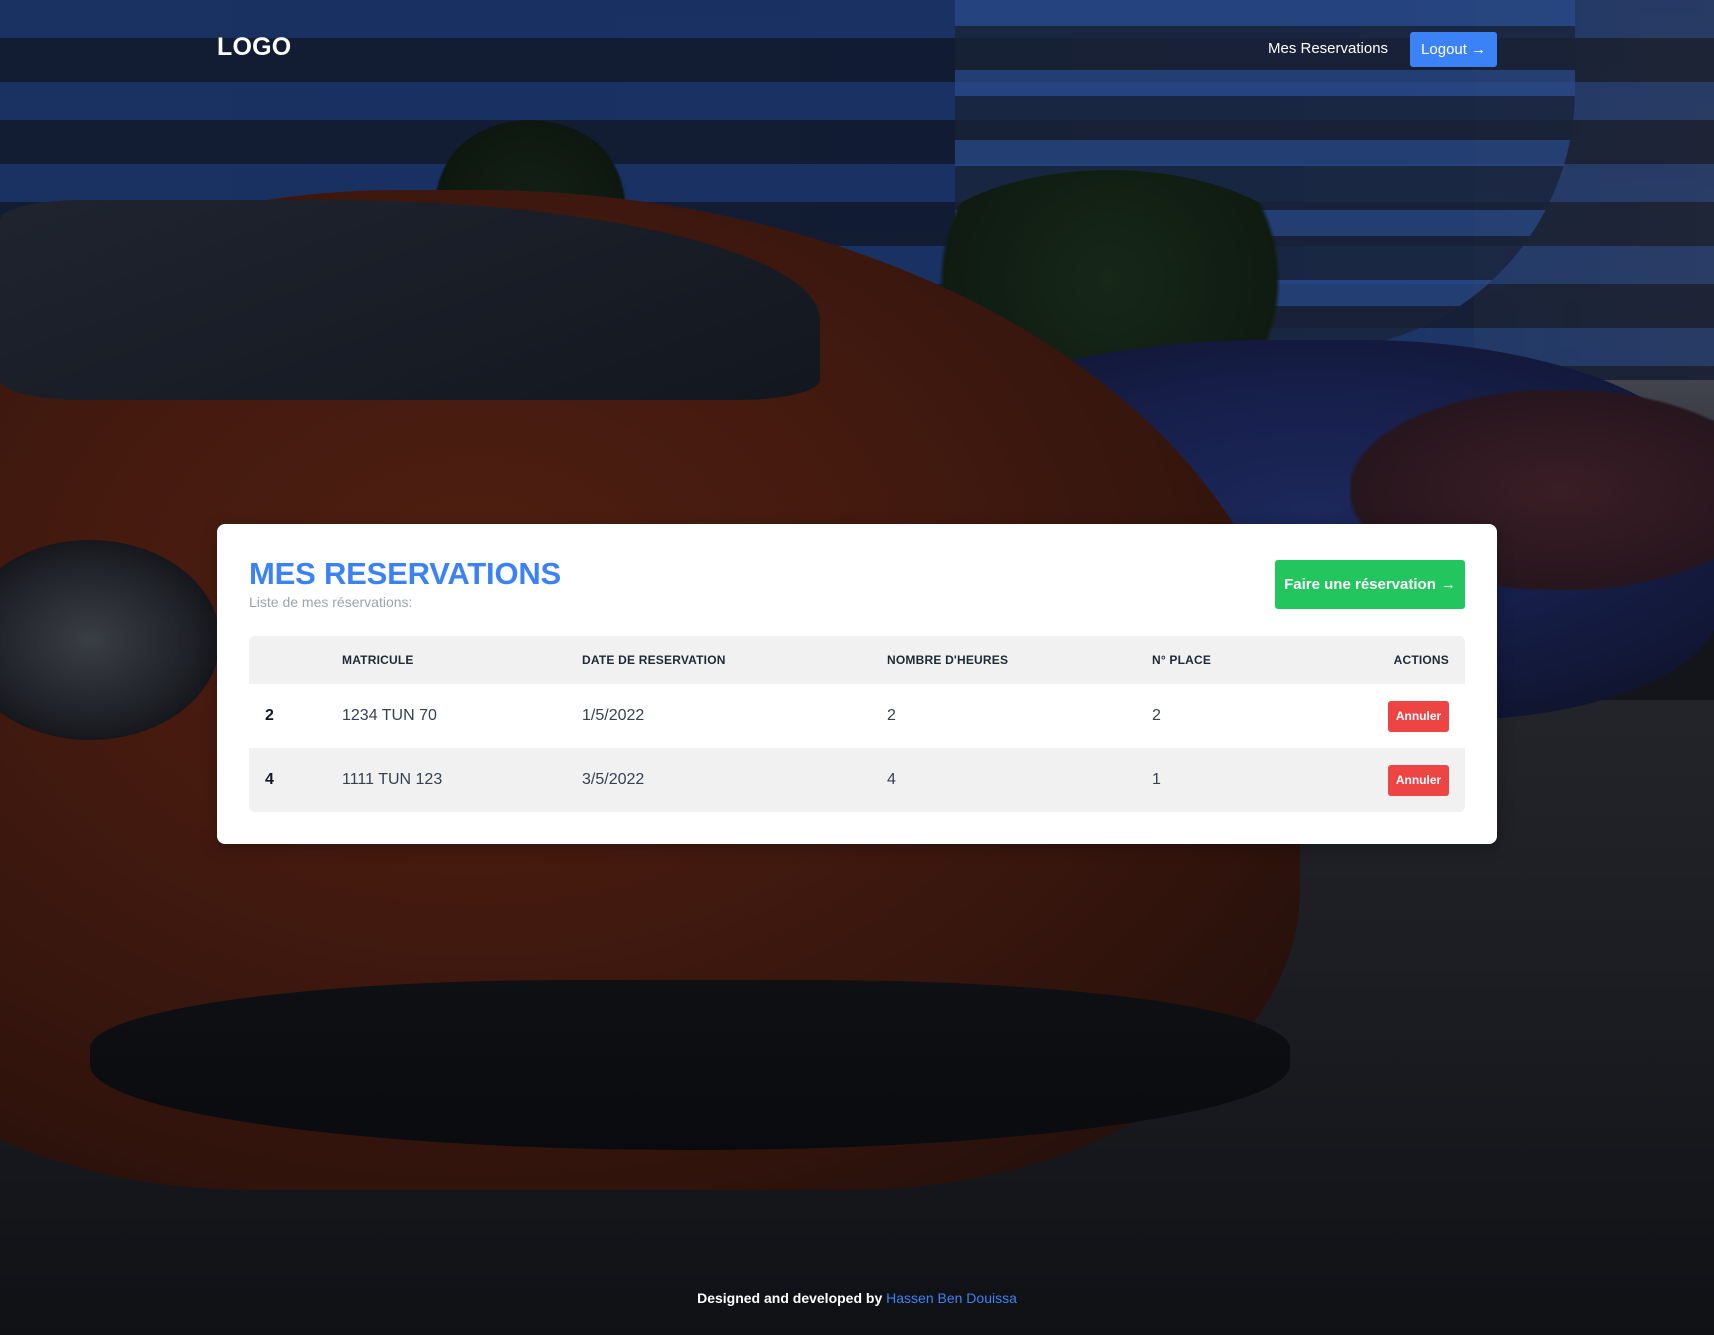 Image resolution: width=1714 pixels, height=1335 pixels. I want to click on column-header-matricule: MATRICULE, so click(378, 660).